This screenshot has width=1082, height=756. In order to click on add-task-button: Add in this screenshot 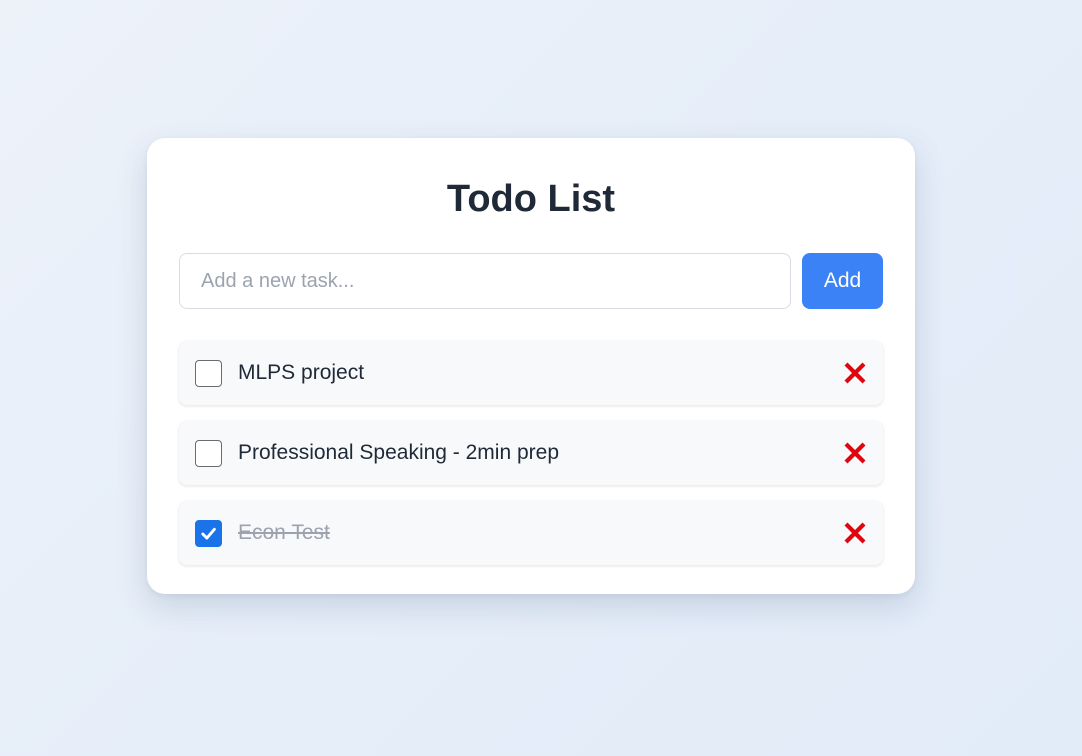, I will do `click(842, 281)`.